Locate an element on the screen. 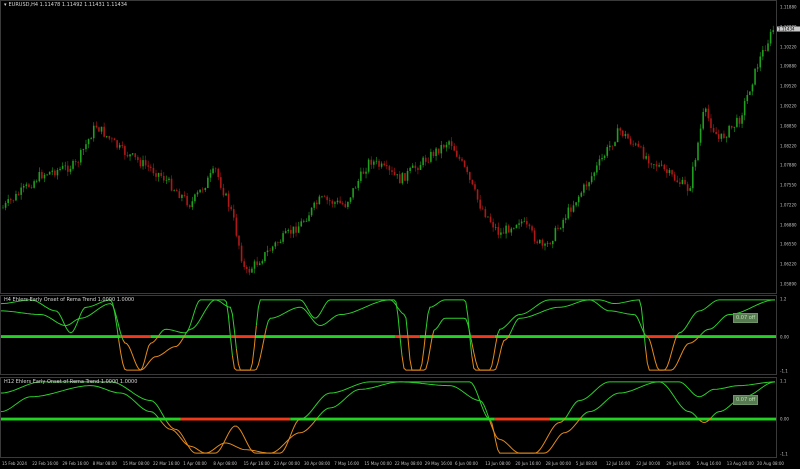 Image resolution: width=800 pixels, height=469 pixels. time-tick-label: 15 May 00:00 is located at coordinates (378, 463).